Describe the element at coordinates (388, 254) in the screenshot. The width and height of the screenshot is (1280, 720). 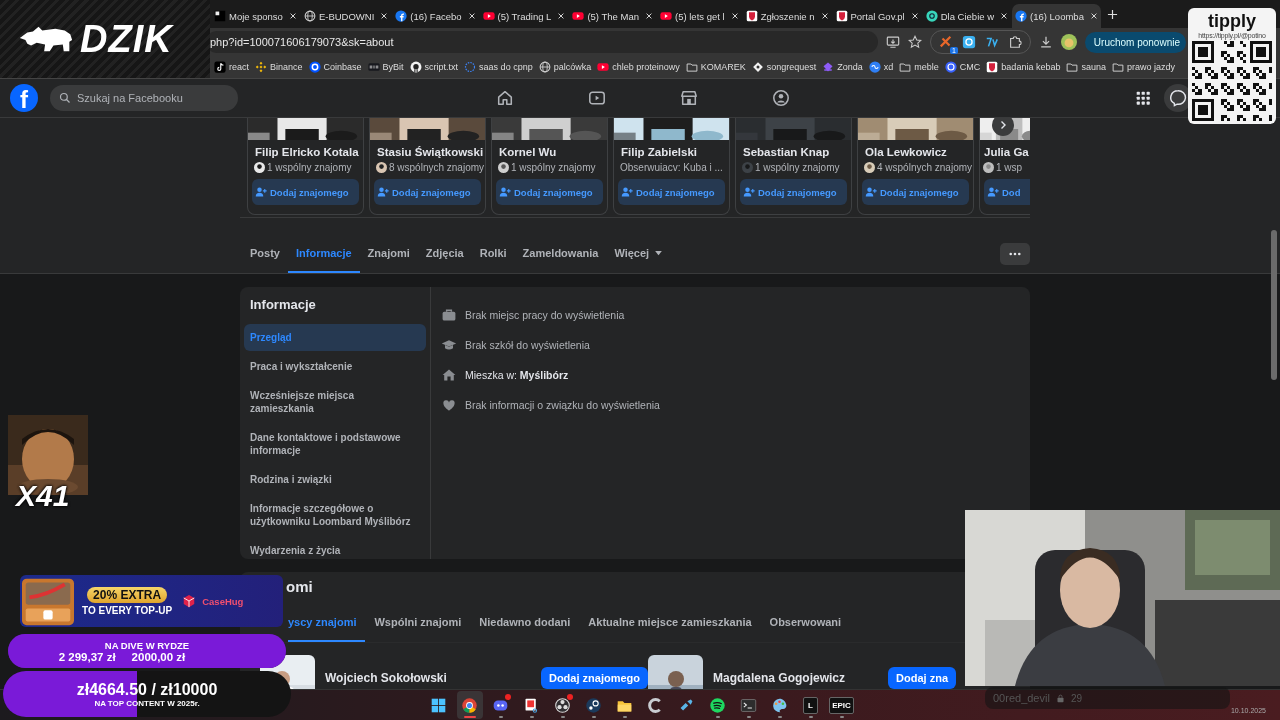
I see `profile-tab: Znajomi` at that location.